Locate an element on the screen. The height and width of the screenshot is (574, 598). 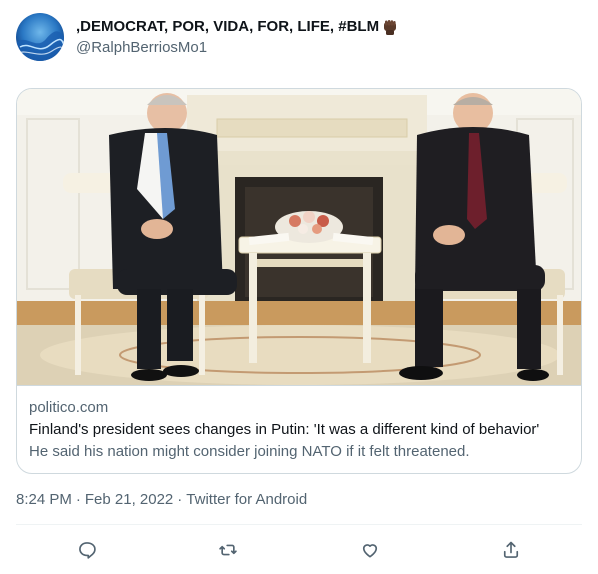
author-display-name: ,DEMOCRAT, POR, VIDA, FOR, LIFE, #BLM is located at coordinates (227, 27).